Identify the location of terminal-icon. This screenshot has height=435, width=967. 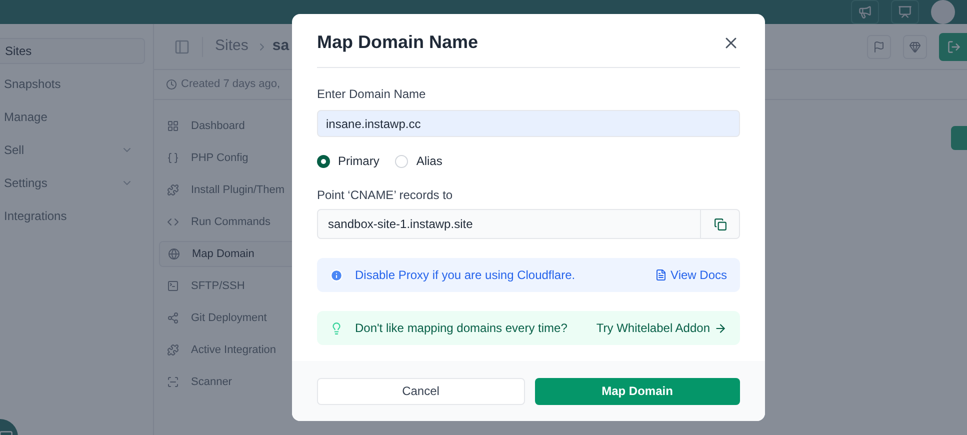
(173, 286).